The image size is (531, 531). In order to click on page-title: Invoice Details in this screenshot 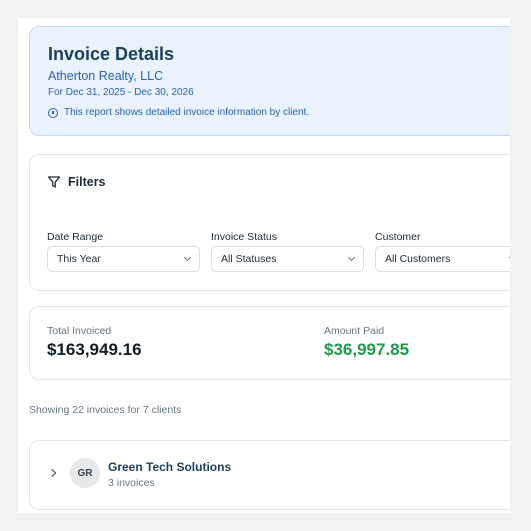, I will do `click(111, 54)`.